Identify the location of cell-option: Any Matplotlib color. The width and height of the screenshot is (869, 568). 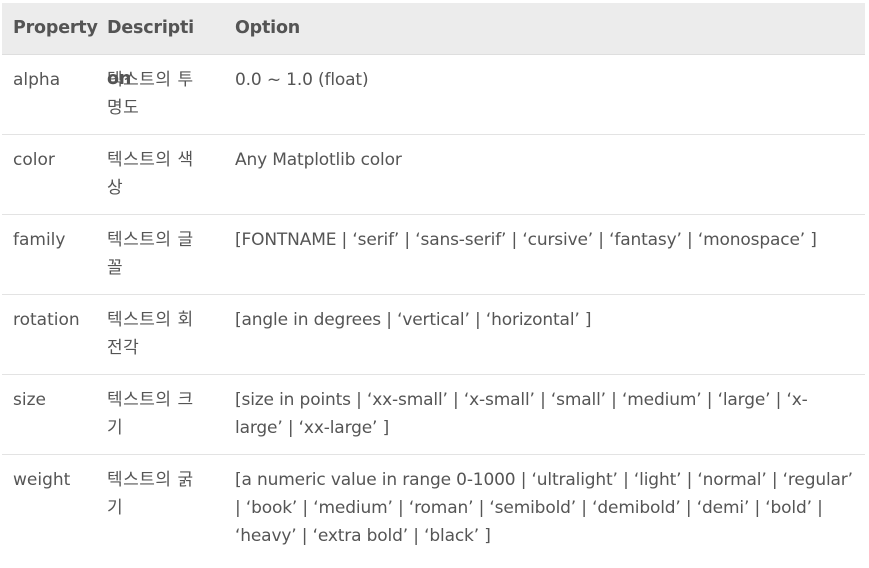
(318, 160).